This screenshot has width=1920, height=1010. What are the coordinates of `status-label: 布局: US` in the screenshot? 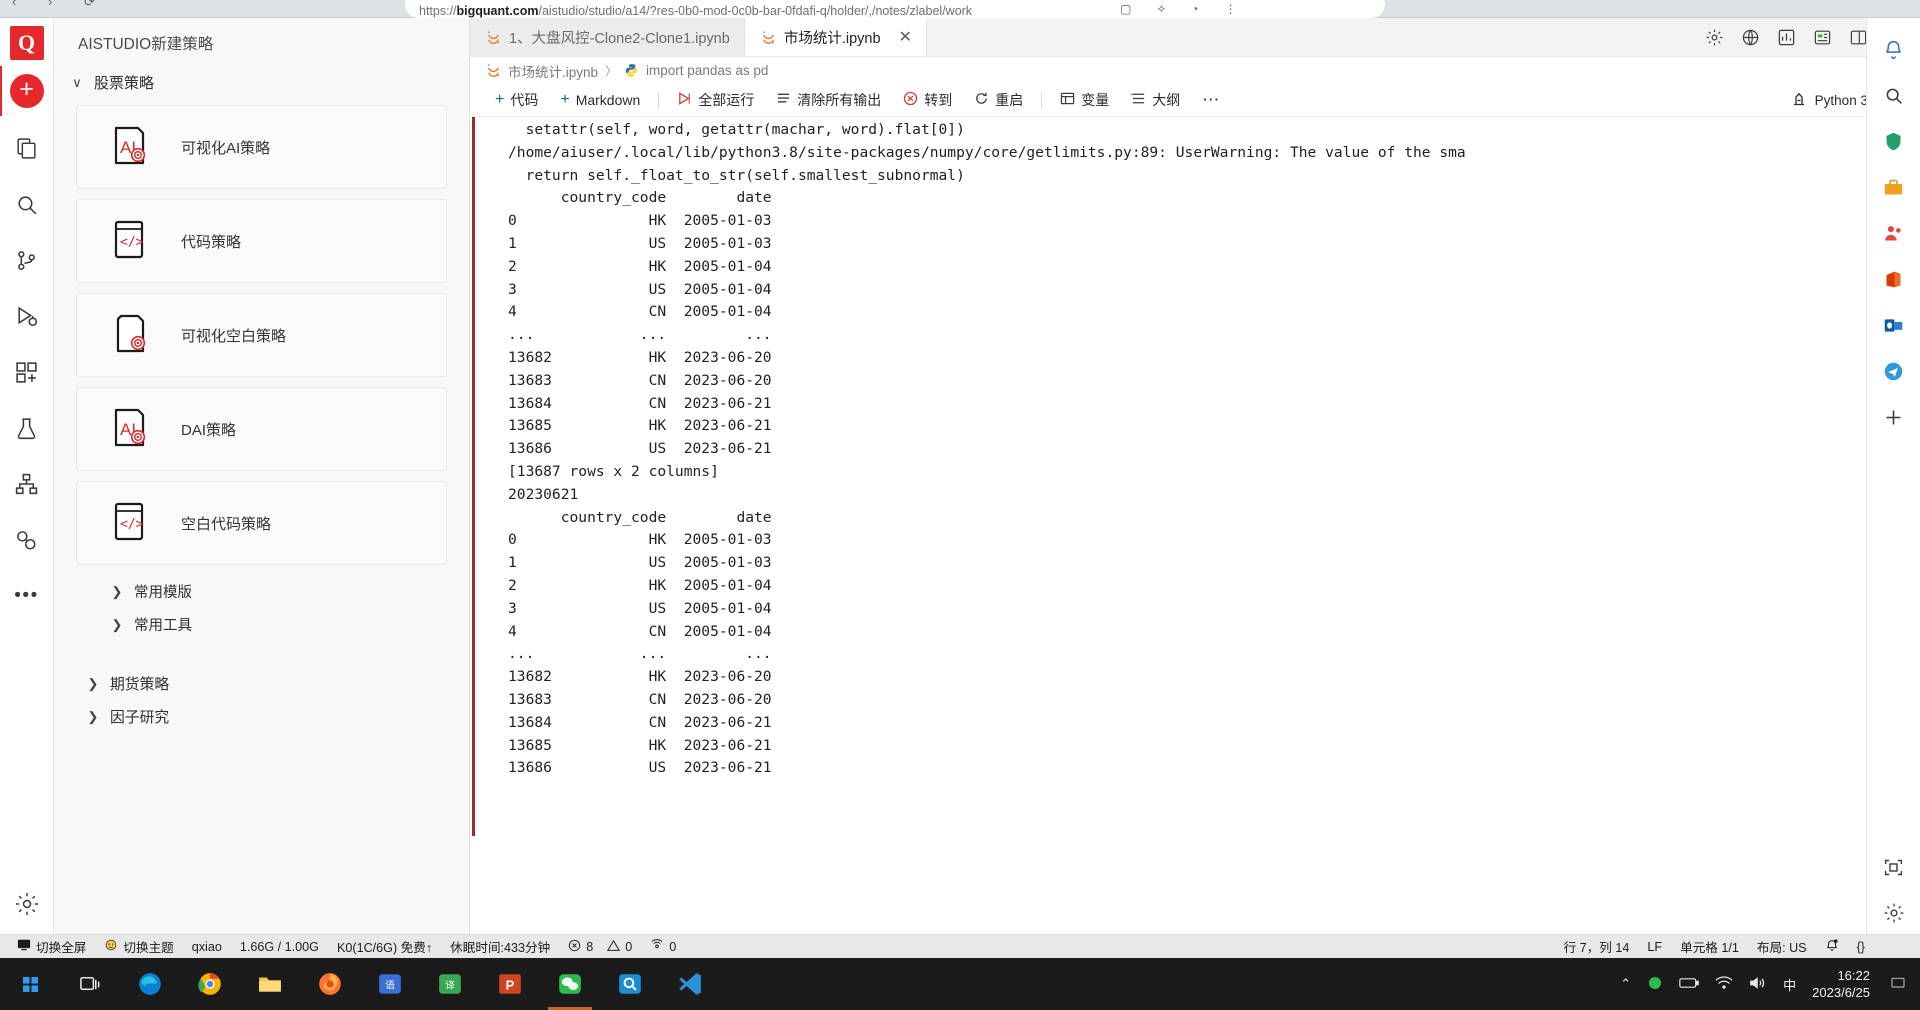 It's located at (1781, 948).